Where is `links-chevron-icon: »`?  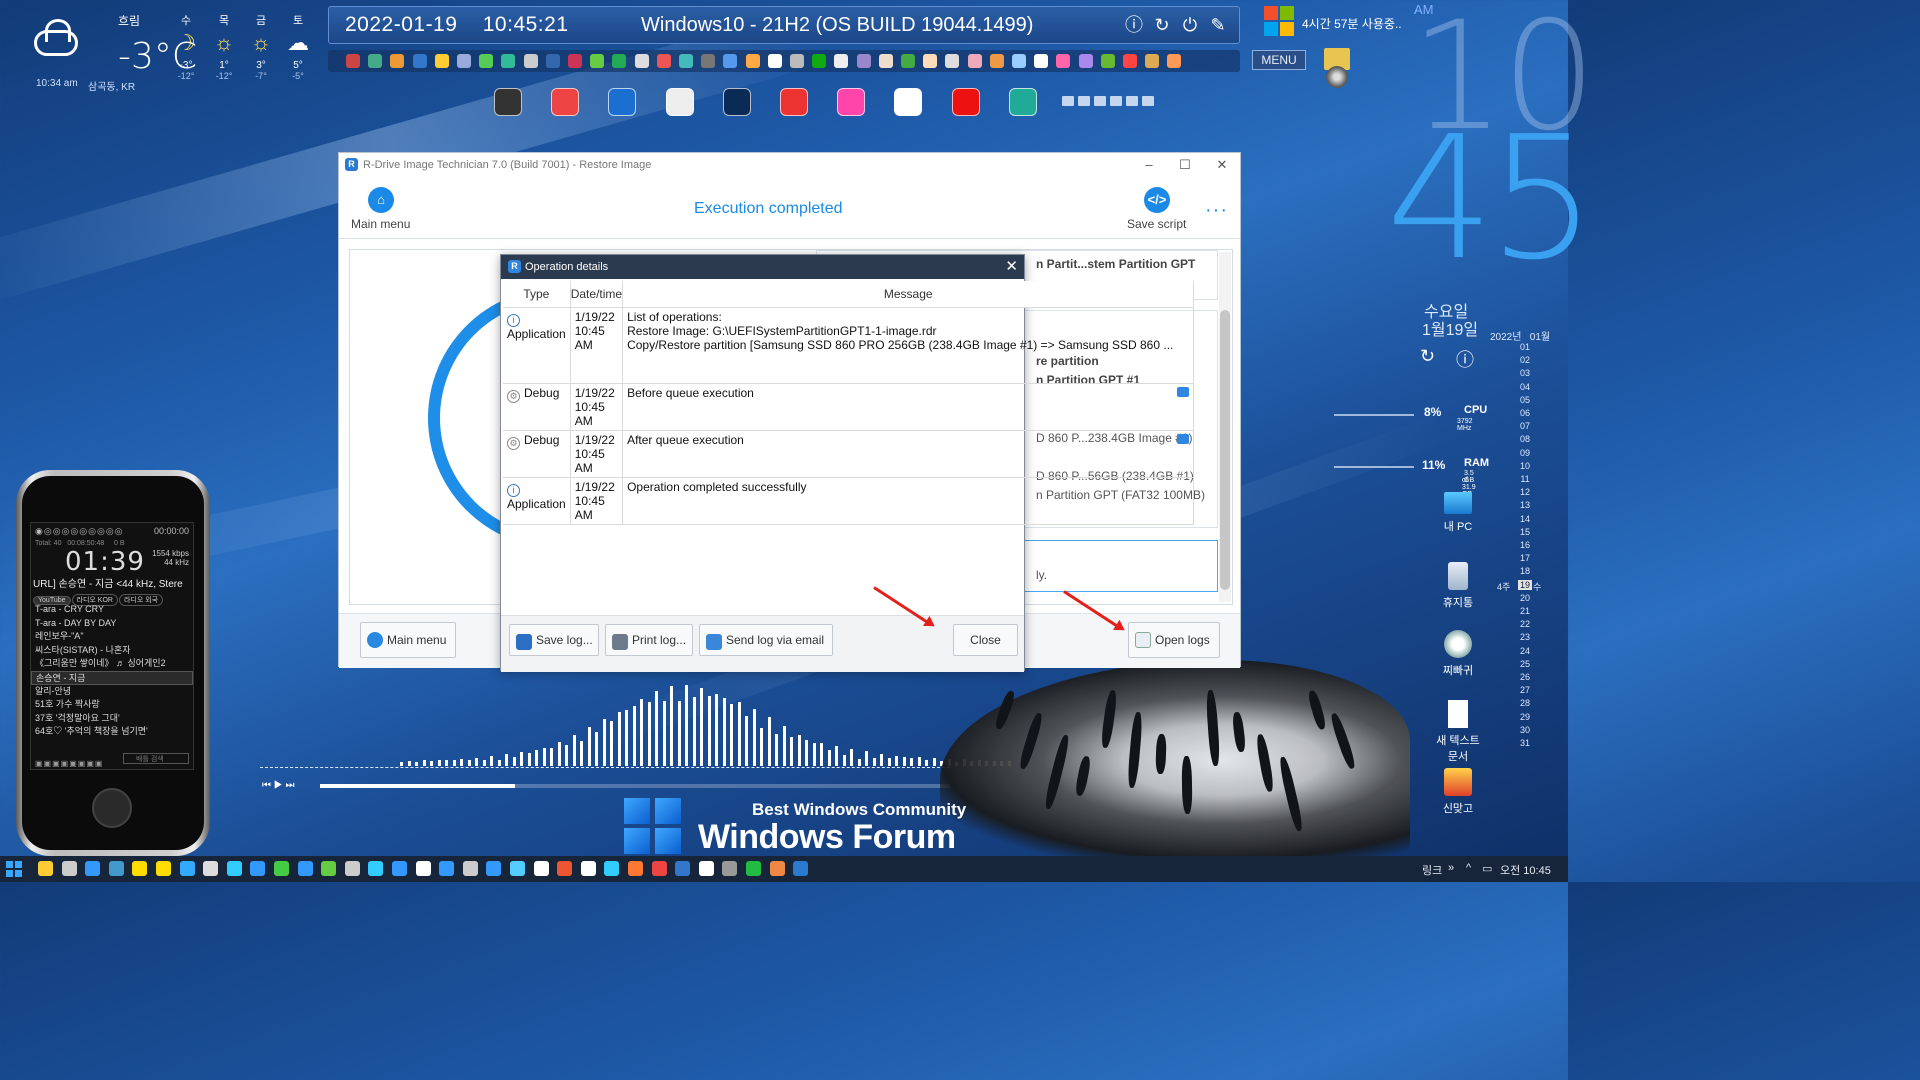 links-chevron-icon: » is located at coordinates (1451, 868).